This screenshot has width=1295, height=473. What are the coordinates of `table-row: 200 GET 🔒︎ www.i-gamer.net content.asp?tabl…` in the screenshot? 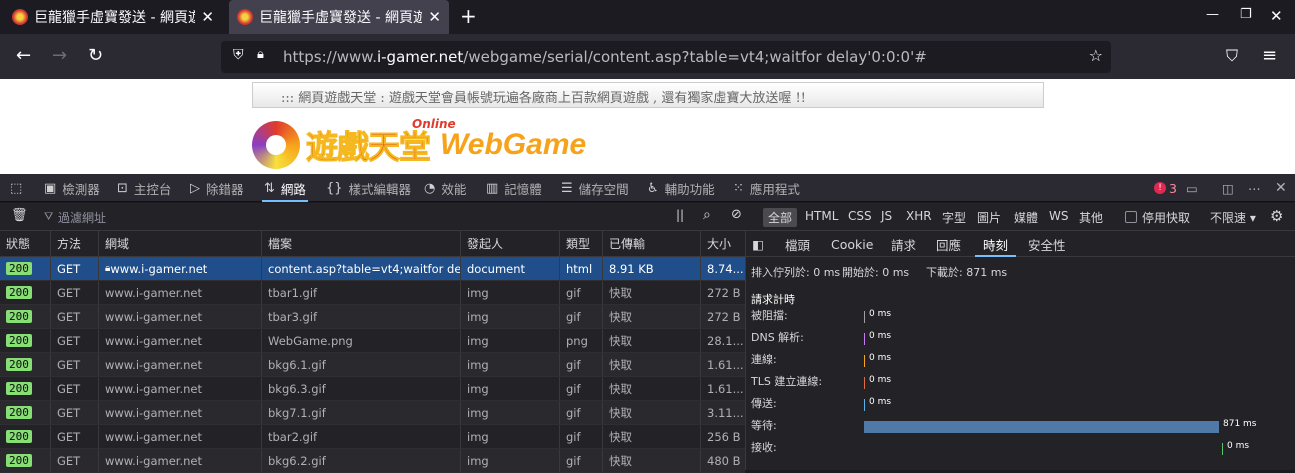 It's located at (372, 269).